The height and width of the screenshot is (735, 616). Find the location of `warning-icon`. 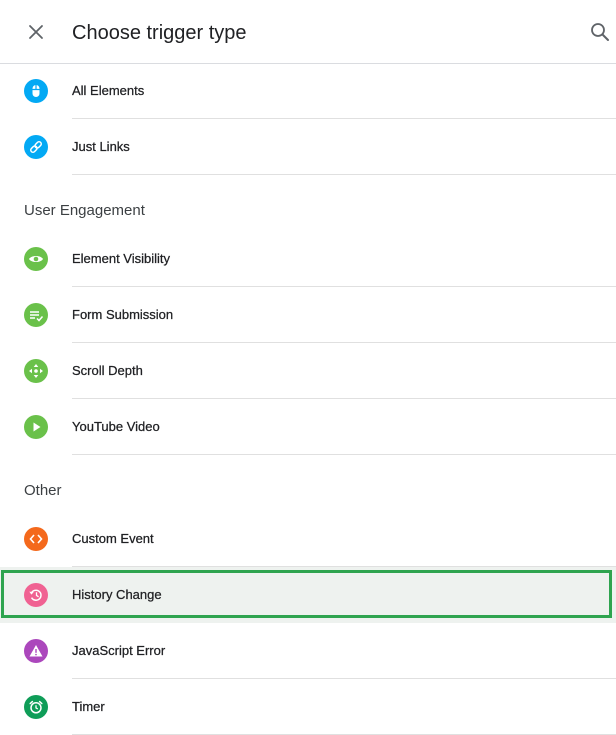

warning-icon is located at coordinates (36, 651).